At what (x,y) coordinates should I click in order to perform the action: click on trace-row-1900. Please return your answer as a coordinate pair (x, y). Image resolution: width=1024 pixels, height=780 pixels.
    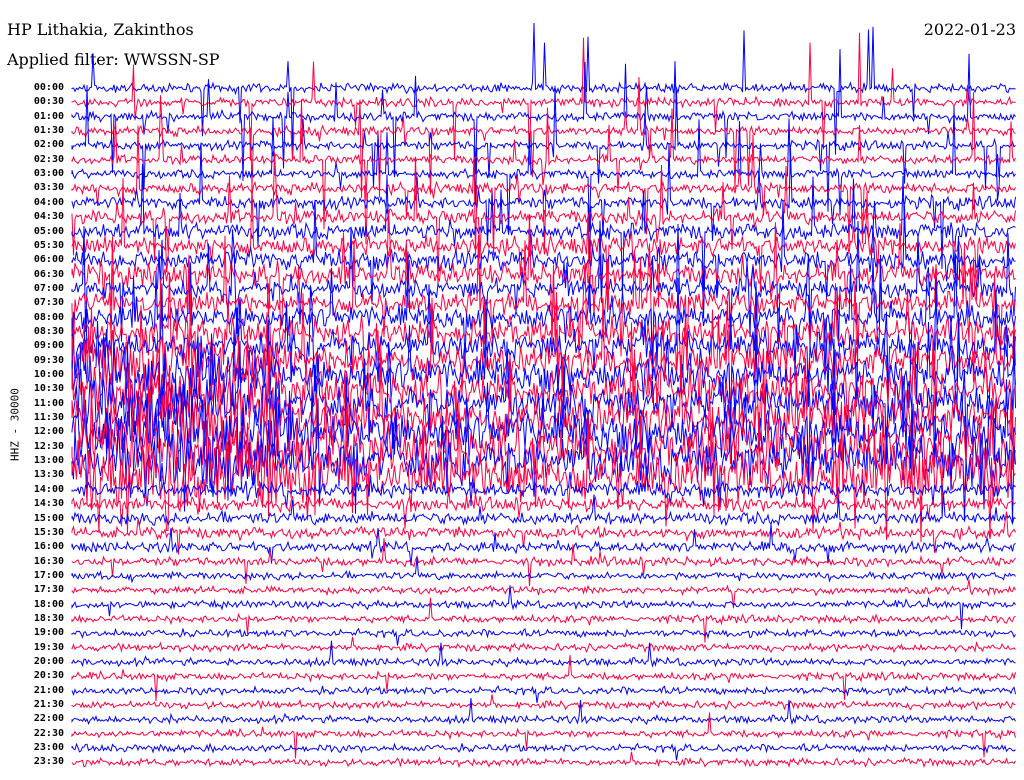
    Looking at the image, I should click on (543, 636).